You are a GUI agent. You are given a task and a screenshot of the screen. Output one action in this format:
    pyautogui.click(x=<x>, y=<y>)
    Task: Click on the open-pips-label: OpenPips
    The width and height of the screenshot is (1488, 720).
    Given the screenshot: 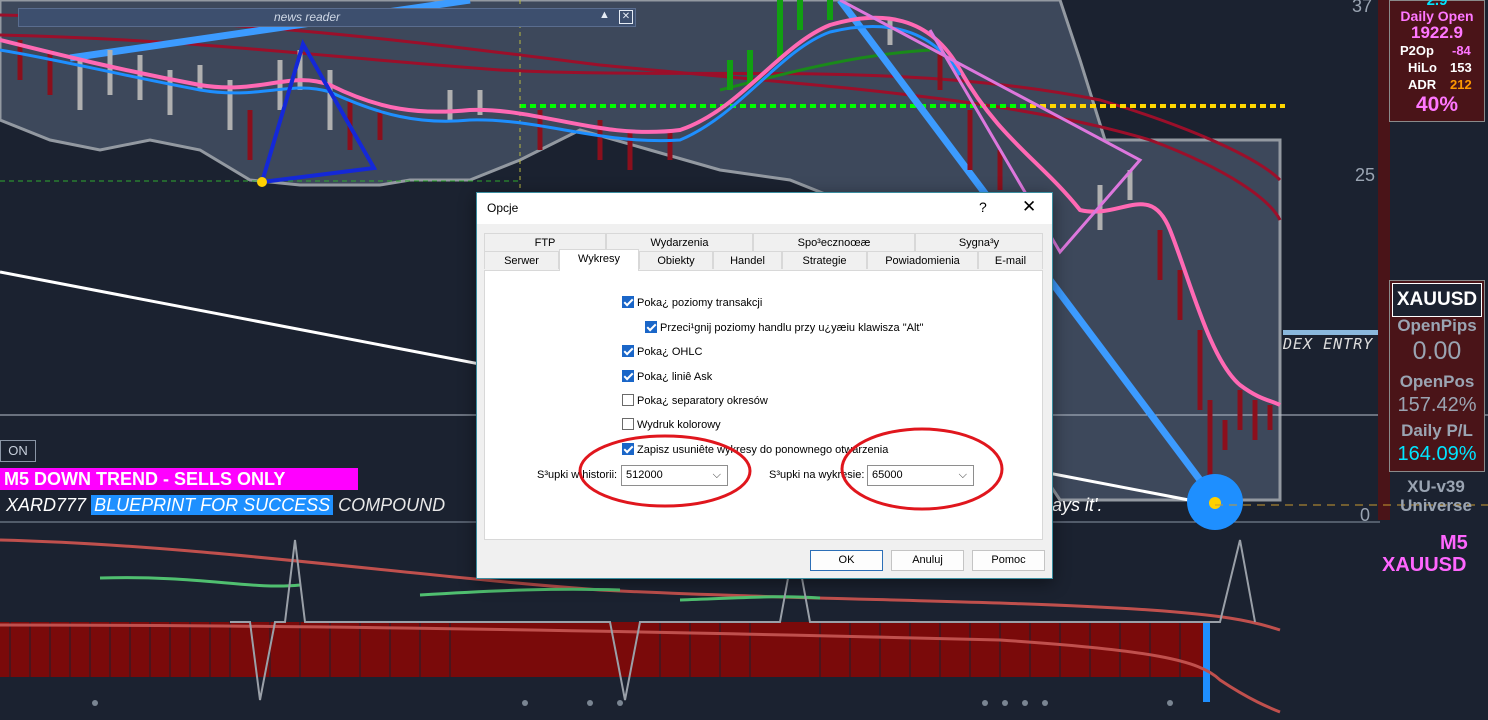 What is the action you would take?
    pyautogui.click(x=1437, y=325)
    